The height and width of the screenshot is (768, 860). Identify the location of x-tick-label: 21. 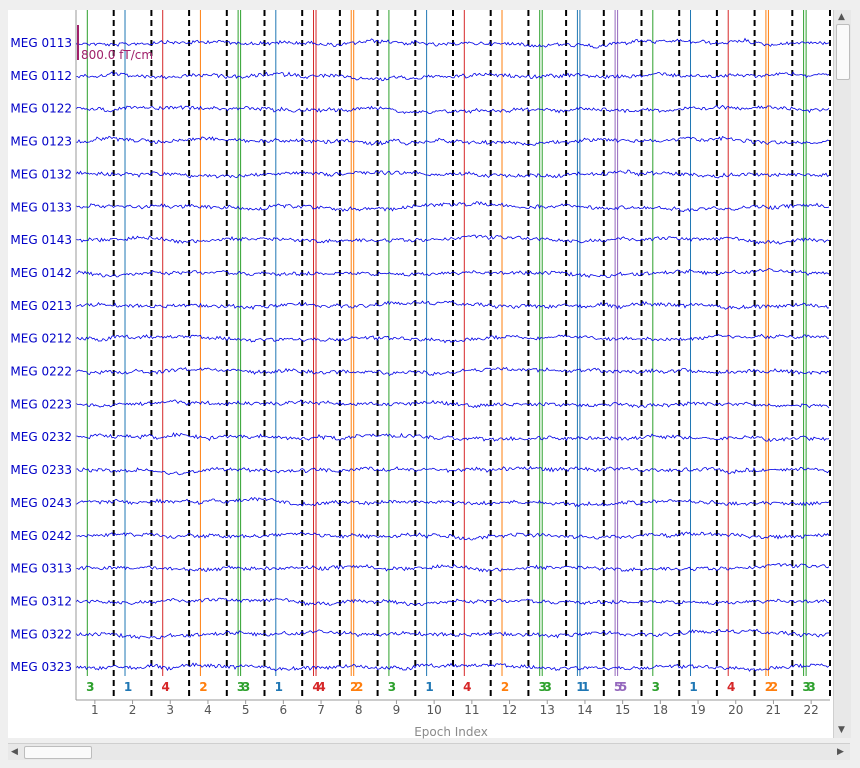
(773, 710).